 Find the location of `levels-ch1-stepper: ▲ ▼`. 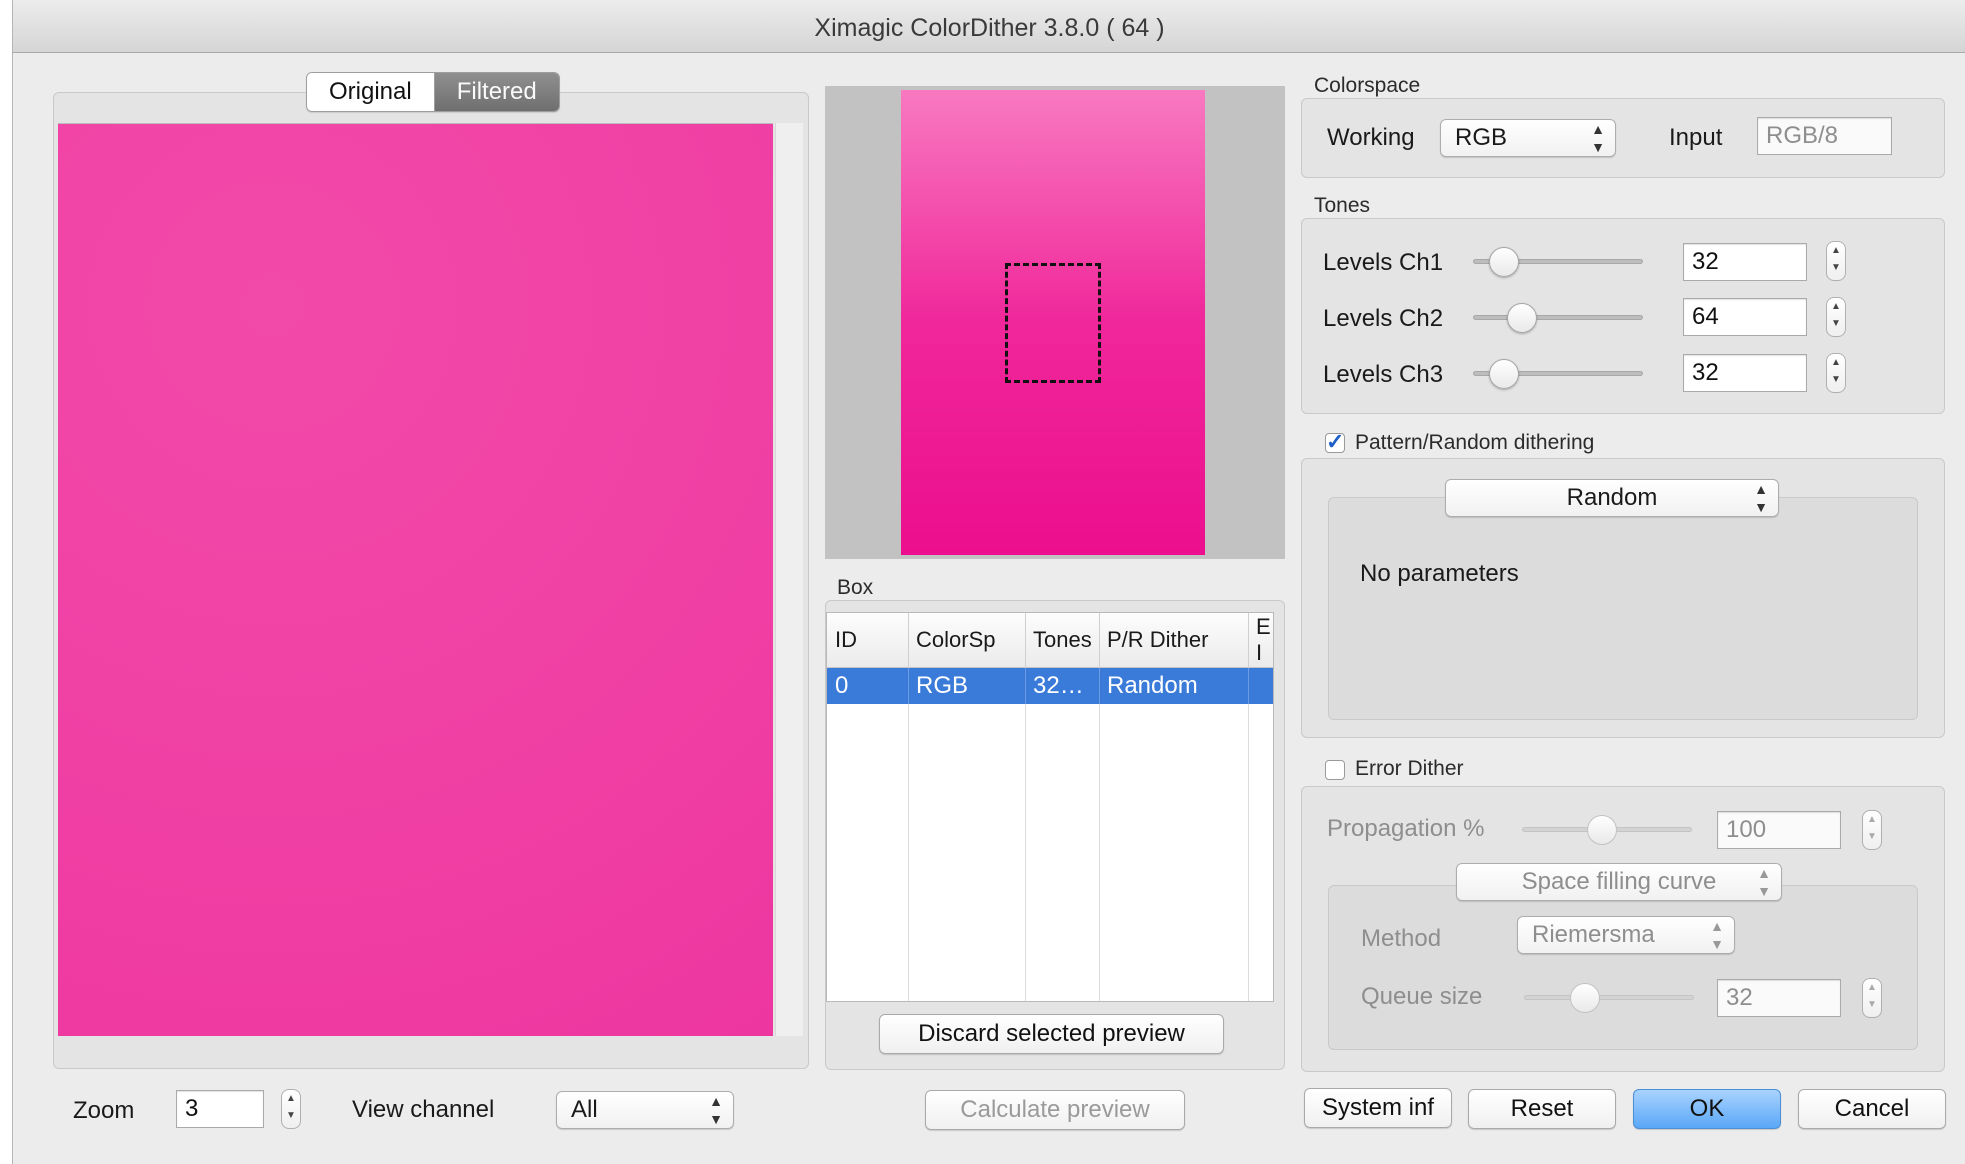

levels-ch1-stepper: ▲ ▼ is located at coordinates (1836, 261).